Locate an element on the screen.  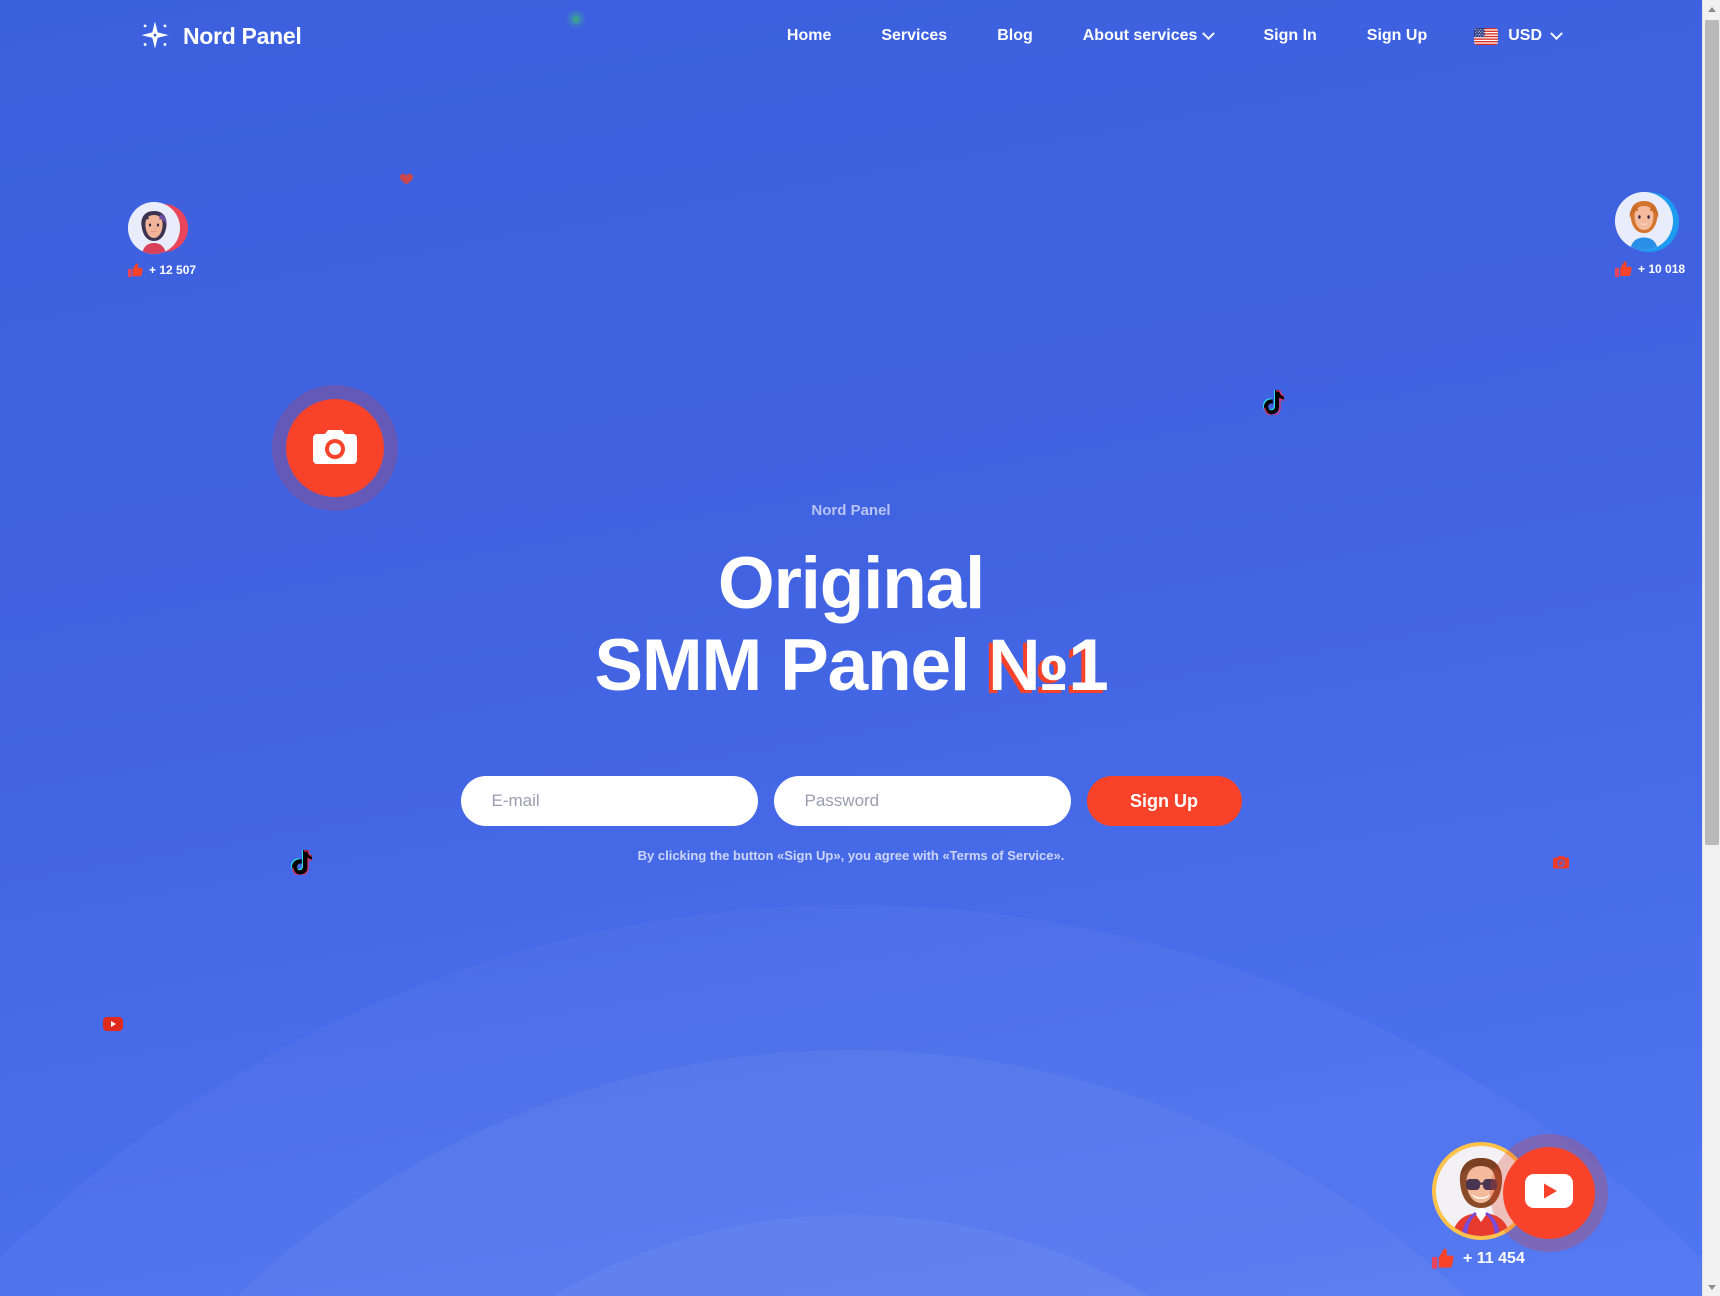
likes-counter: + 12 507 is located at coordinates (162, 270).